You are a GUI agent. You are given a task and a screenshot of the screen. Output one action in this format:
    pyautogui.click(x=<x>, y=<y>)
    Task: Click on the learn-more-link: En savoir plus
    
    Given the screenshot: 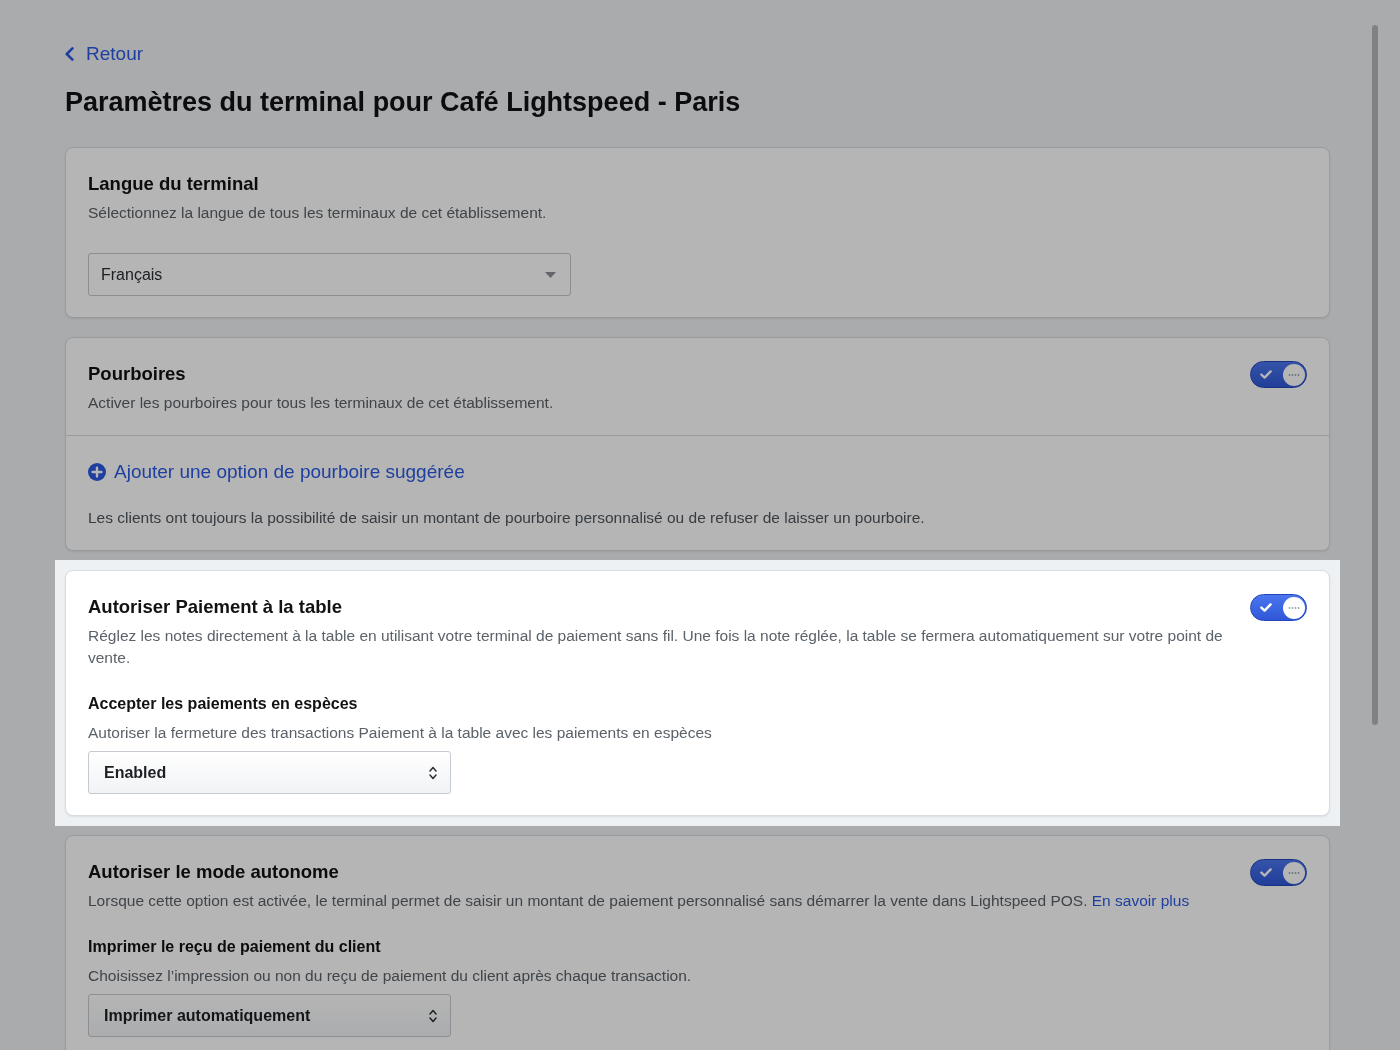 What is the action you would take?
    pyautogui.click(x=1140, y=900)
    